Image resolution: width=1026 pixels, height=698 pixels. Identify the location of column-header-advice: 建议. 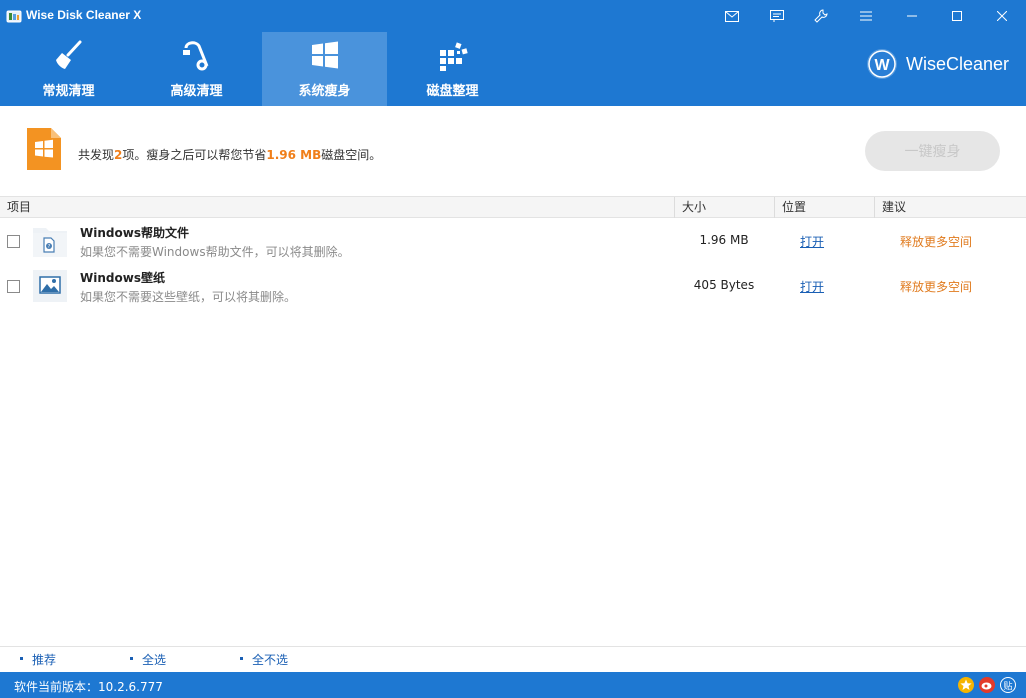
(949, 207).